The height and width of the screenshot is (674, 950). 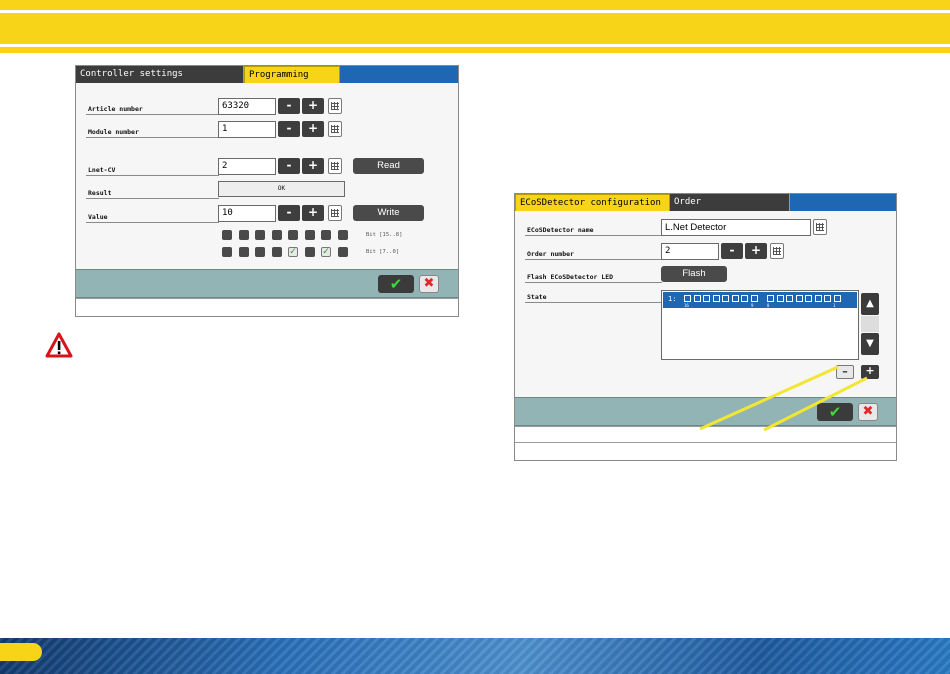 I want to click on callout-line-remove, so click(x=769, y=398).